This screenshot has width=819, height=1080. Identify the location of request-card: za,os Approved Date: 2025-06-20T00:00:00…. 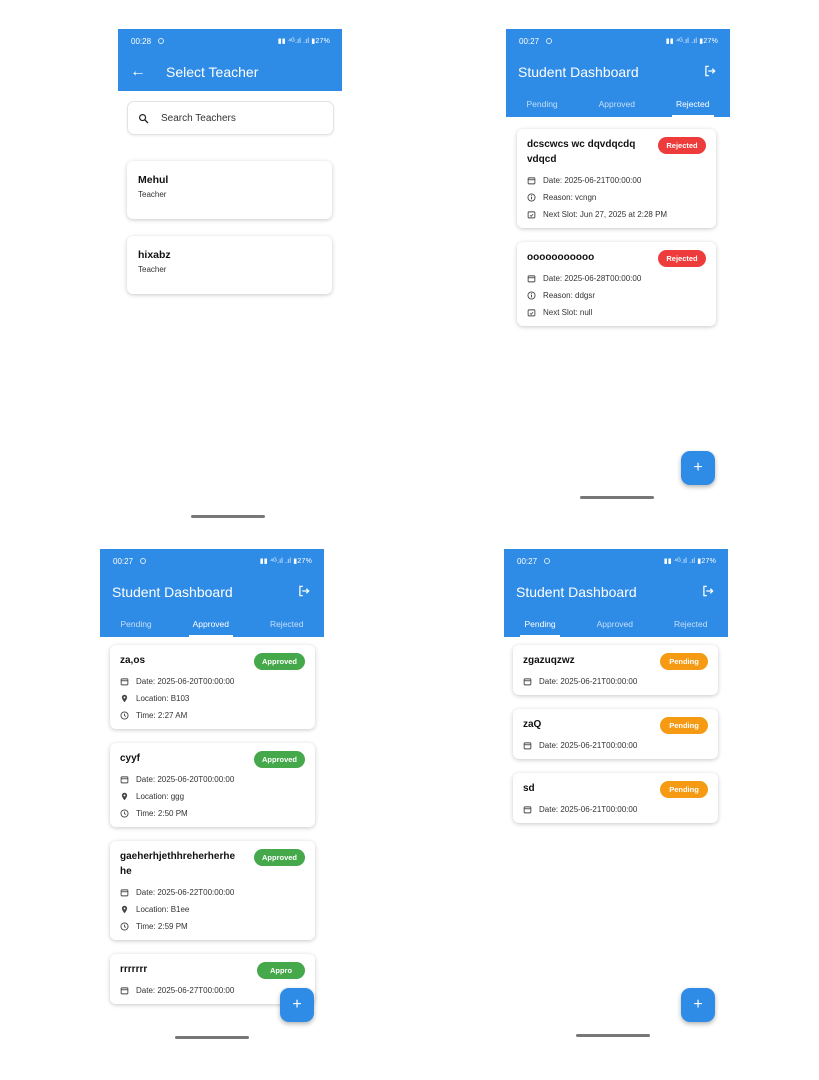
(212, 687).